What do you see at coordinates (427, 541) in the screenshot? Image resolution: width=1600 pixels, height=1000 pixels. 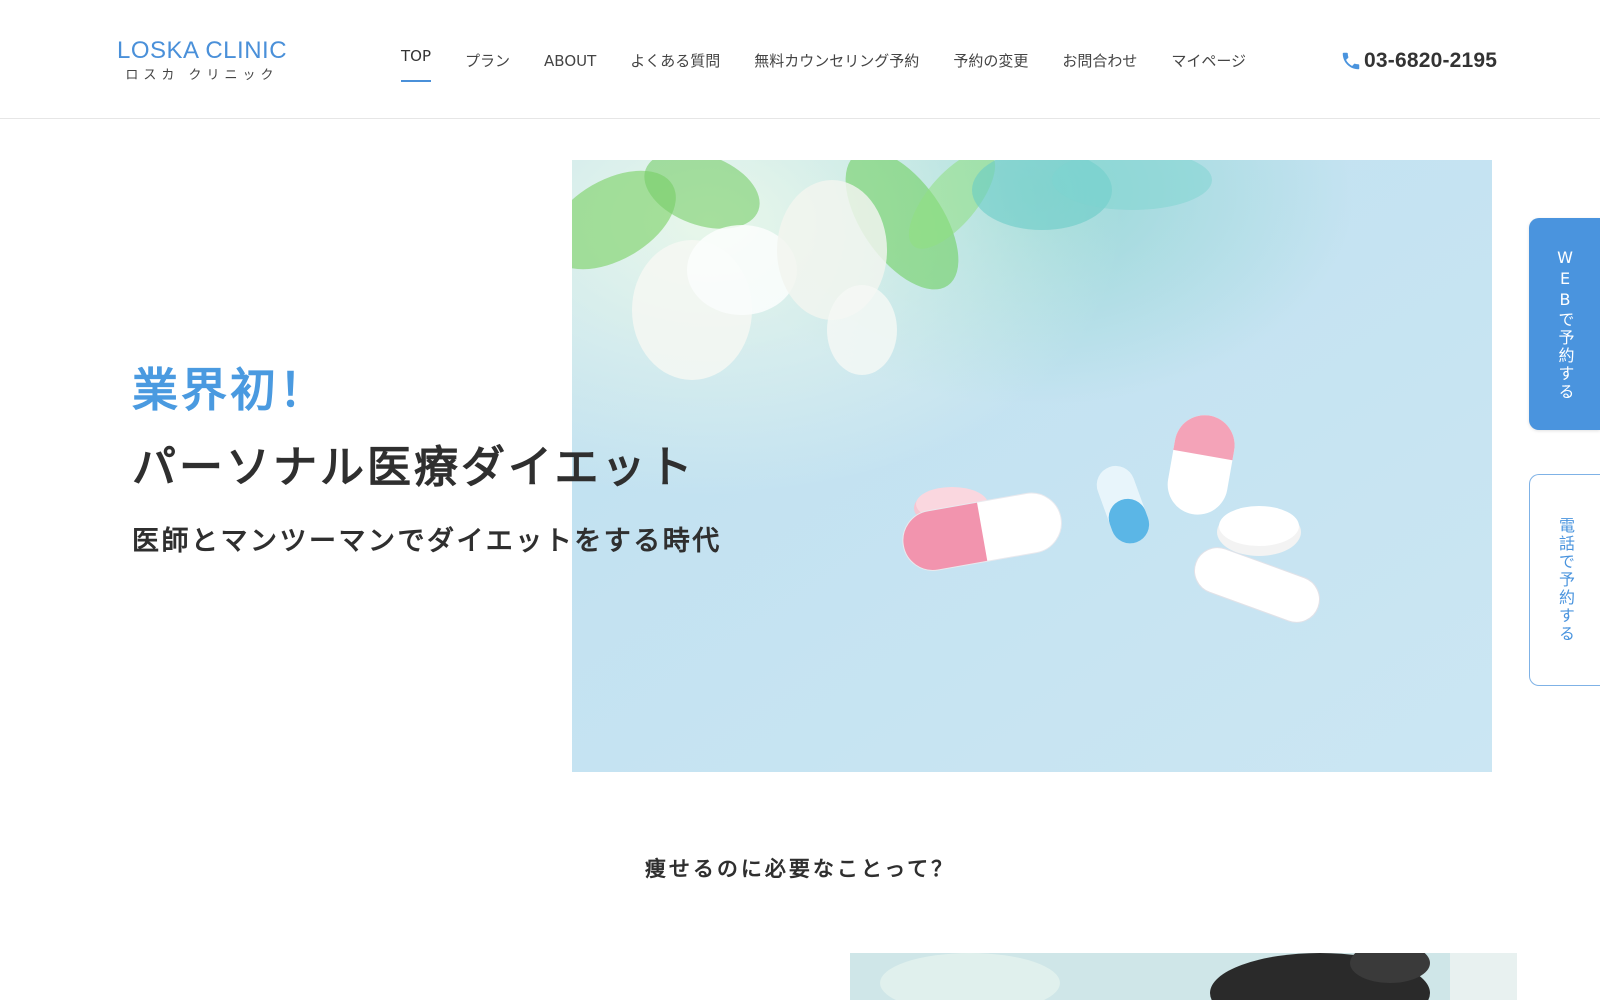 I see `hero-subtitle: 医師とマンツーマンでダイエットをする時代` at bounding box center [427, 541].